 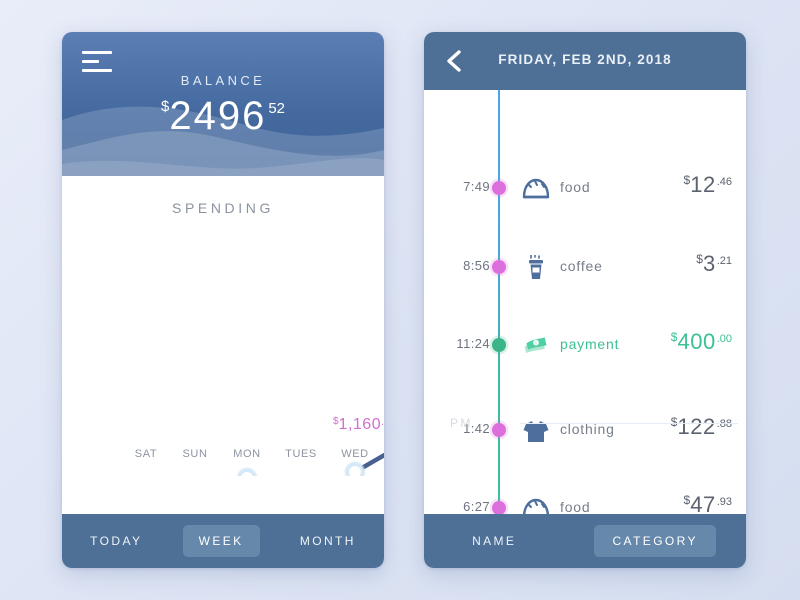 I want to click on date-title: FRIDAY, FEB 2ND, 2018, so click(x=585, y=59).